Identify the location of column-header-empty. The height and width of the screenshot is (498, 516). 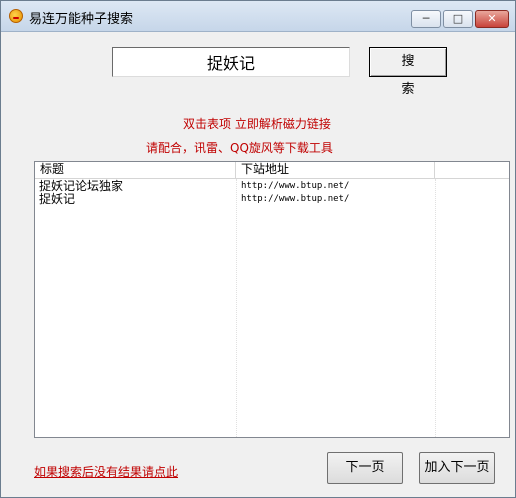
(472, 170).